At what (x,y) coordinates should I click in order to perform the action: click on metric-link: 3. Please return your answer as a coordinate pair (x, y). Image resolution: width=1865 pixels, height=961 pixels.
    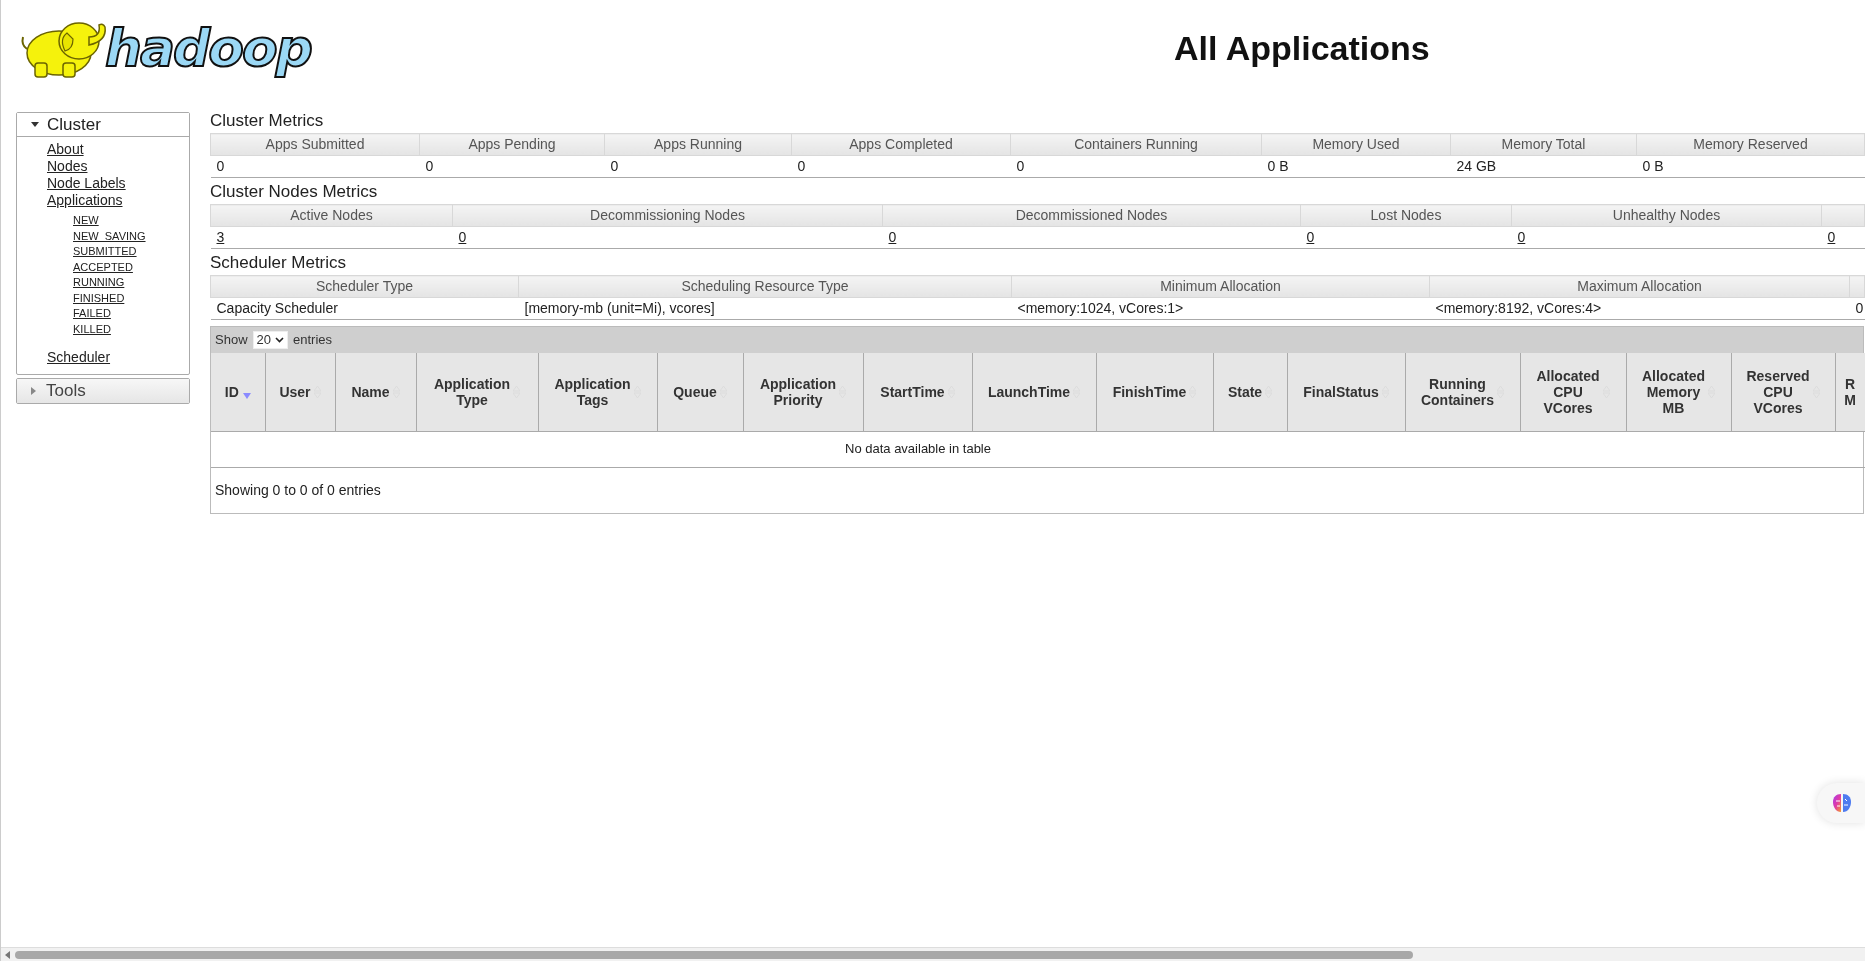
    Looking at the image, I should click on (220, 237).